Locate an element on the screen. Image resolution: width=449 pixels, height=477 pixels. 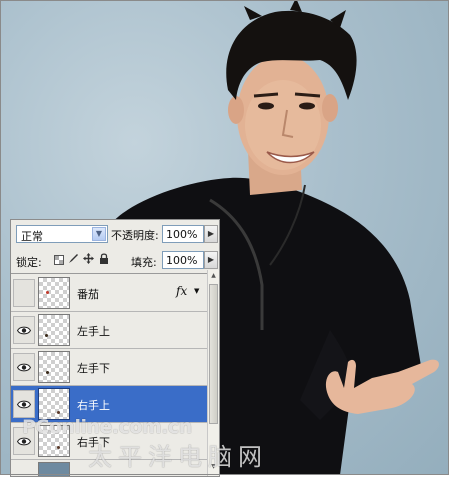
opacity-label: 不透明度: is located at coordinates (135, 235).